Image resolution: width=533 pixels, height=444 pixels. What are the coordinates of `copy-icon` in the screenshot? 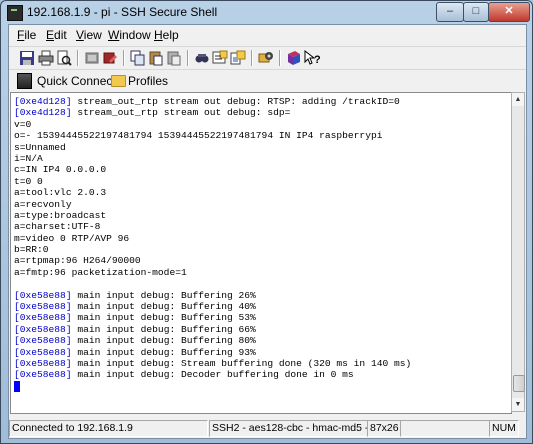 It's located at (138, 58).